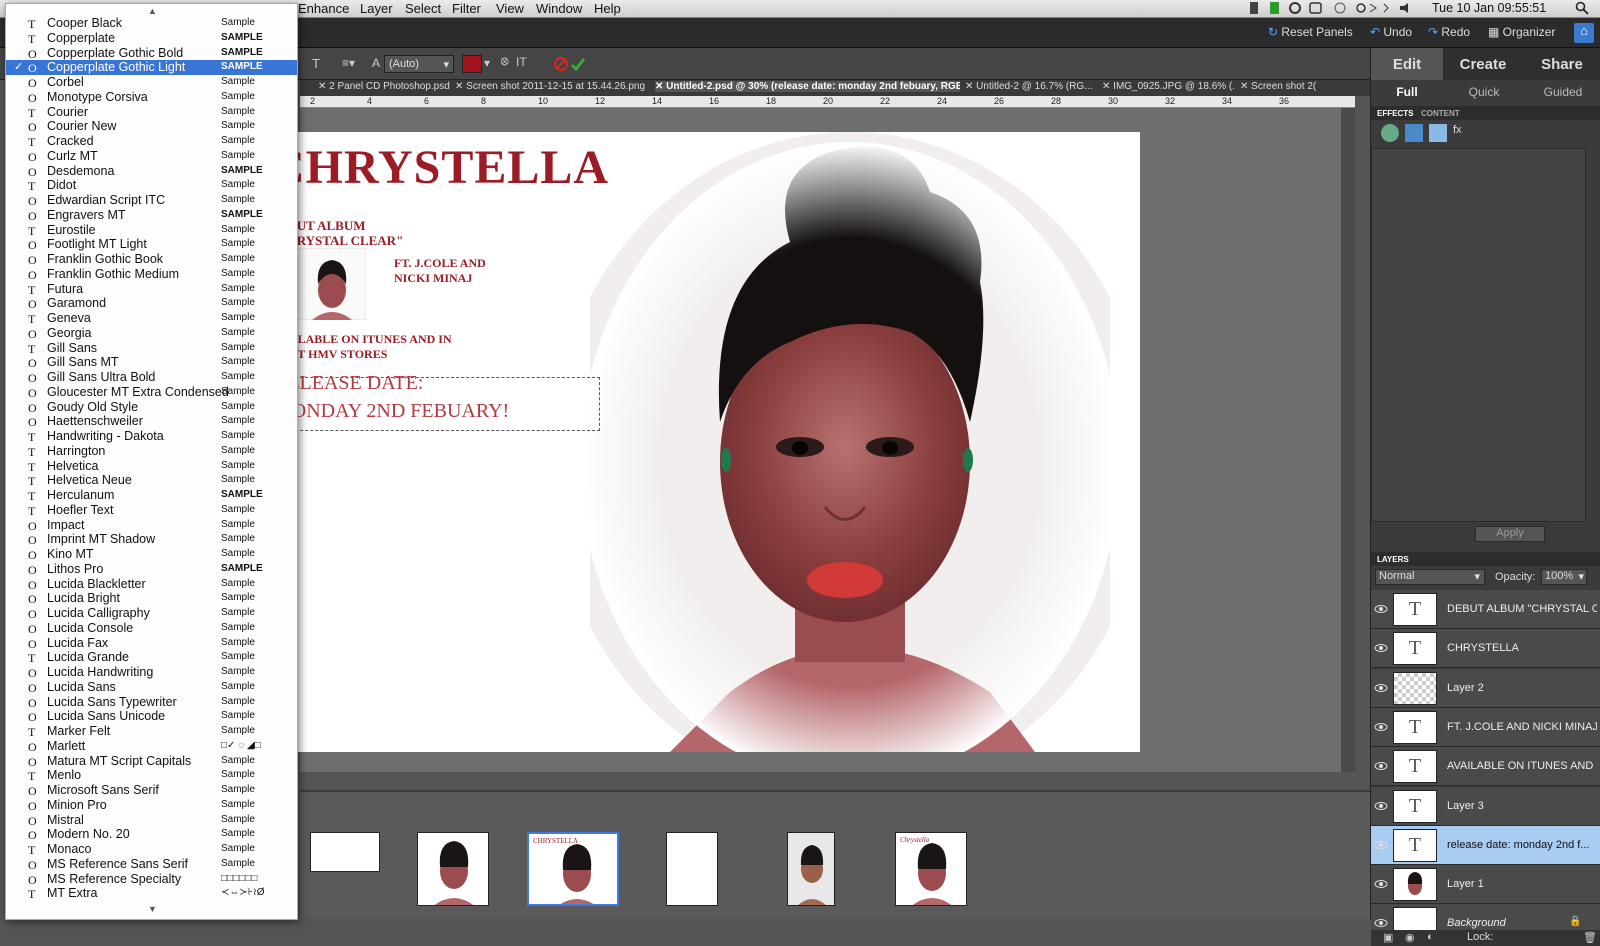  Describe the element at coordinates (151, 628) in the screenshot. I see `font-menu-item: O Lucida Console Sample` at that location.